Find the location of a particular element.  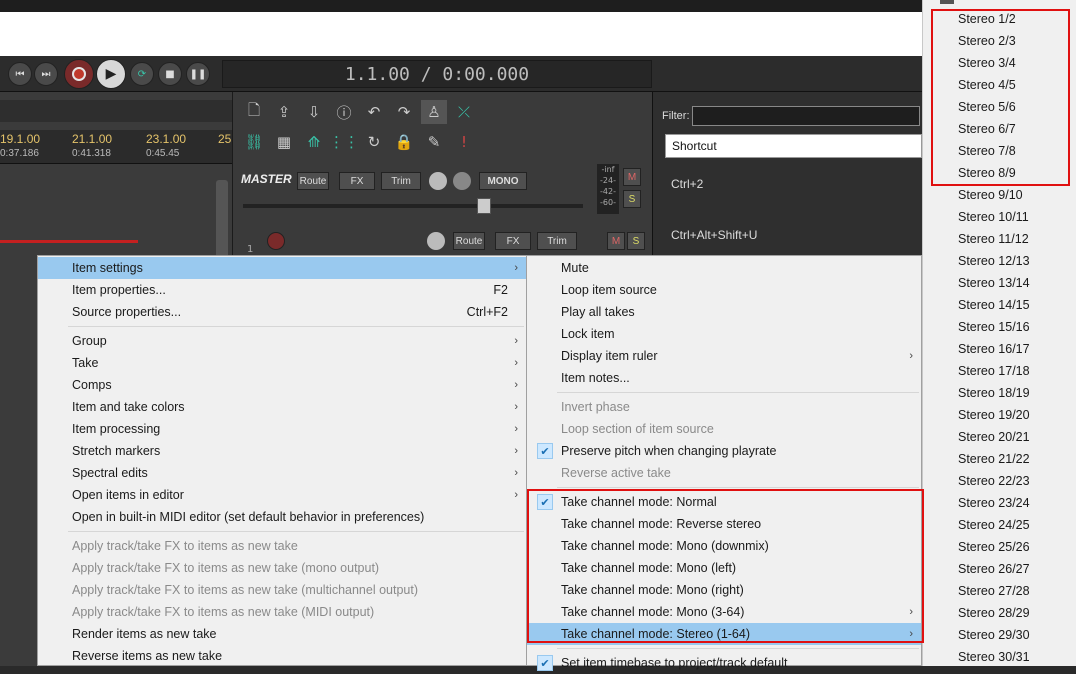

context-menu-item: Source properties... Ctrl+F2 is located at coordinates (282, 312).